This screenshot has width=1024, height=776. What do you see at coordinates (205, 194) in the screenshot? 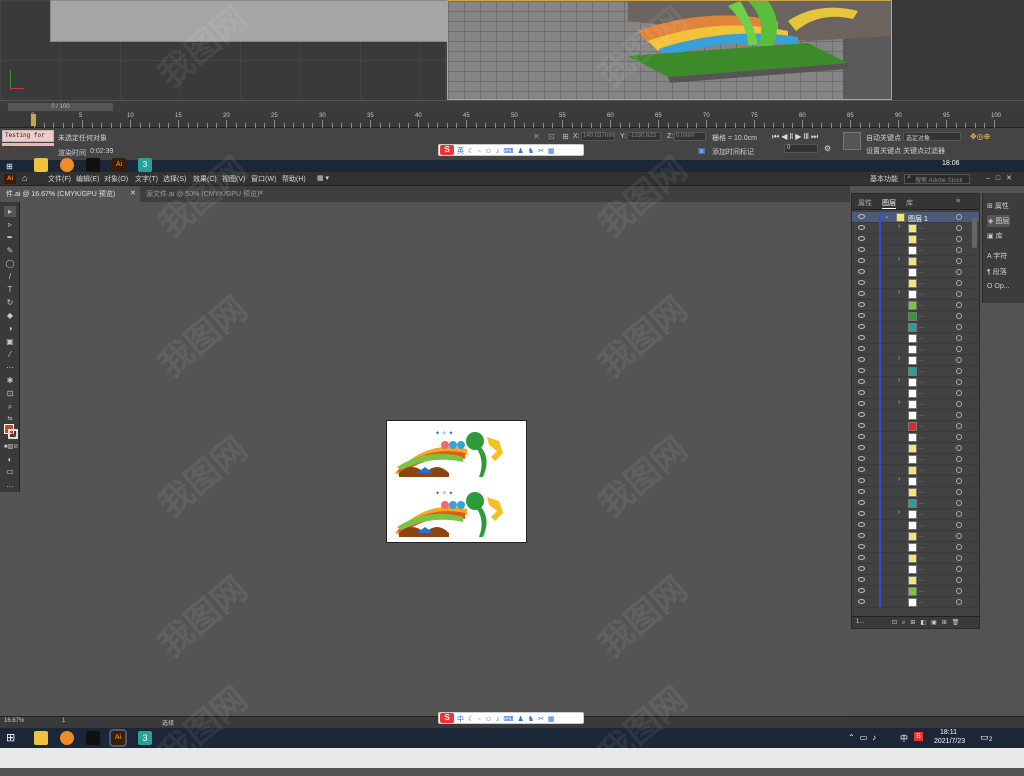
I see `tab-document-2: 源文件.ai @ 50% (CMYK/GPU 预览) ✕` at bounding box center [205, 194].